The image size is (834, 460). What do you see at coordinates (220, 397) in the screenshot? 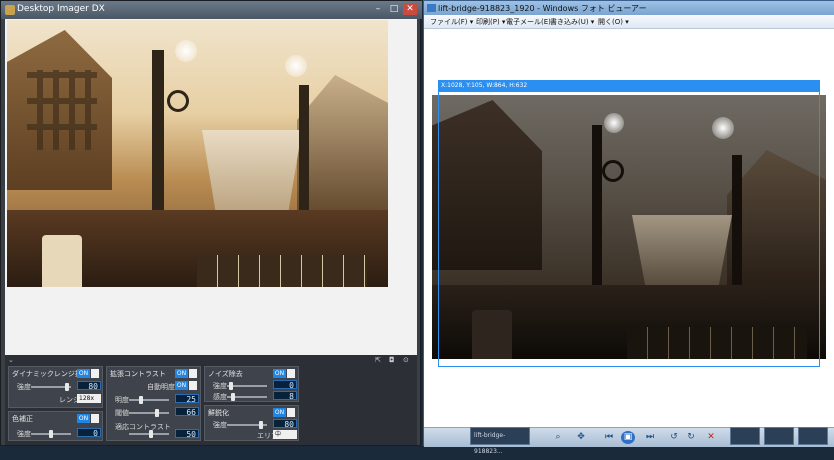
I see `sensitivity-label: 感度` at bounding box center [220, 397].